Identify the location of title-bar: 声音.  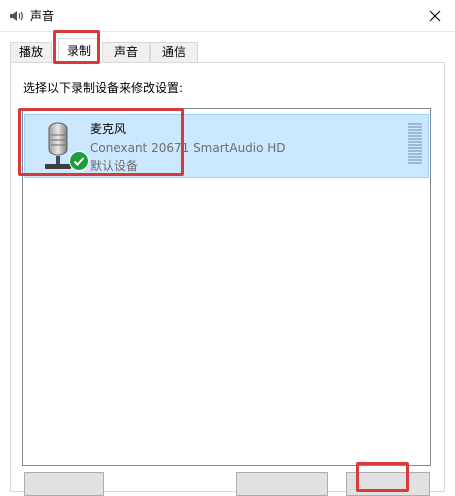
(227, 16).